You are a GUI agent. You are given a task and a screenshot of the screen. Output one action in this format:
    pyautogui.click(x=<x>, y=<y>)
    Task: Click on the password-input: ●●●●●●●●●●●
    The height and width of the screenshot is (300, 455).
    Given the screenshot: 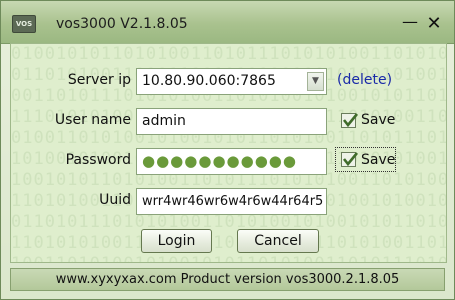 What is the action you would take?
    pyautogui.click(x=231, y=161)
    